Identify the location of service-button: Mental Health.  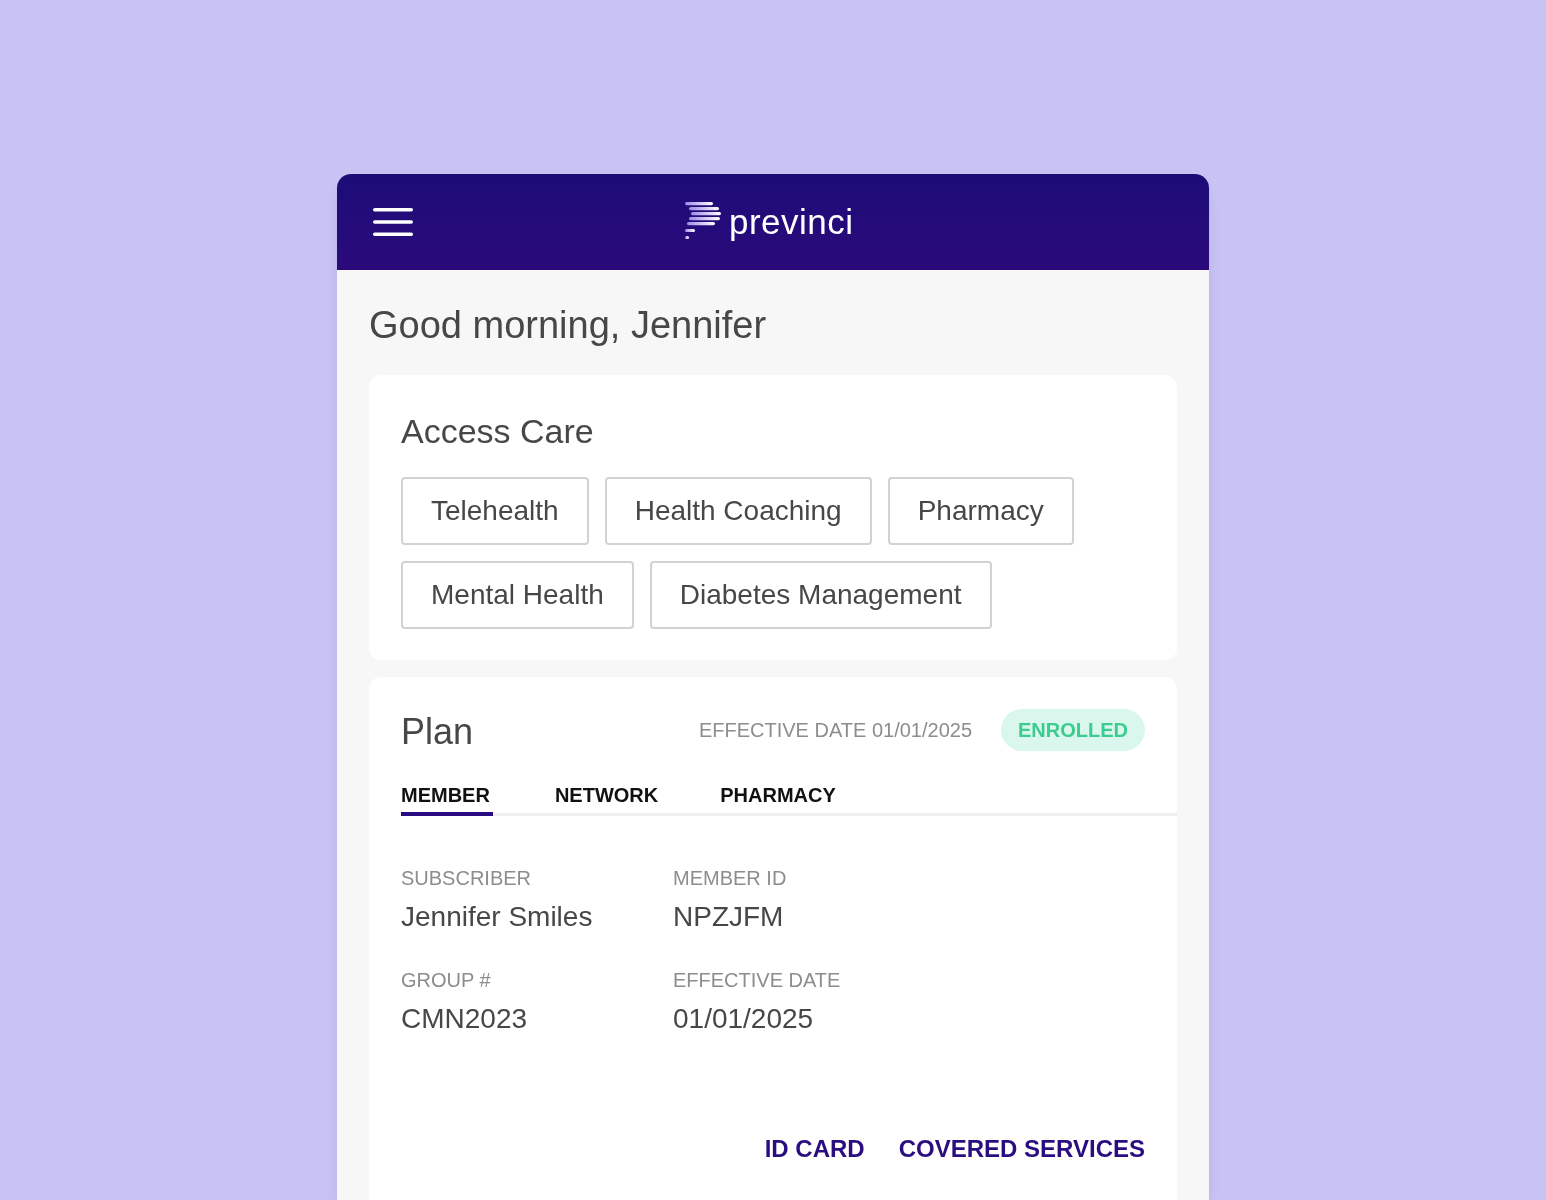
(517, 595).